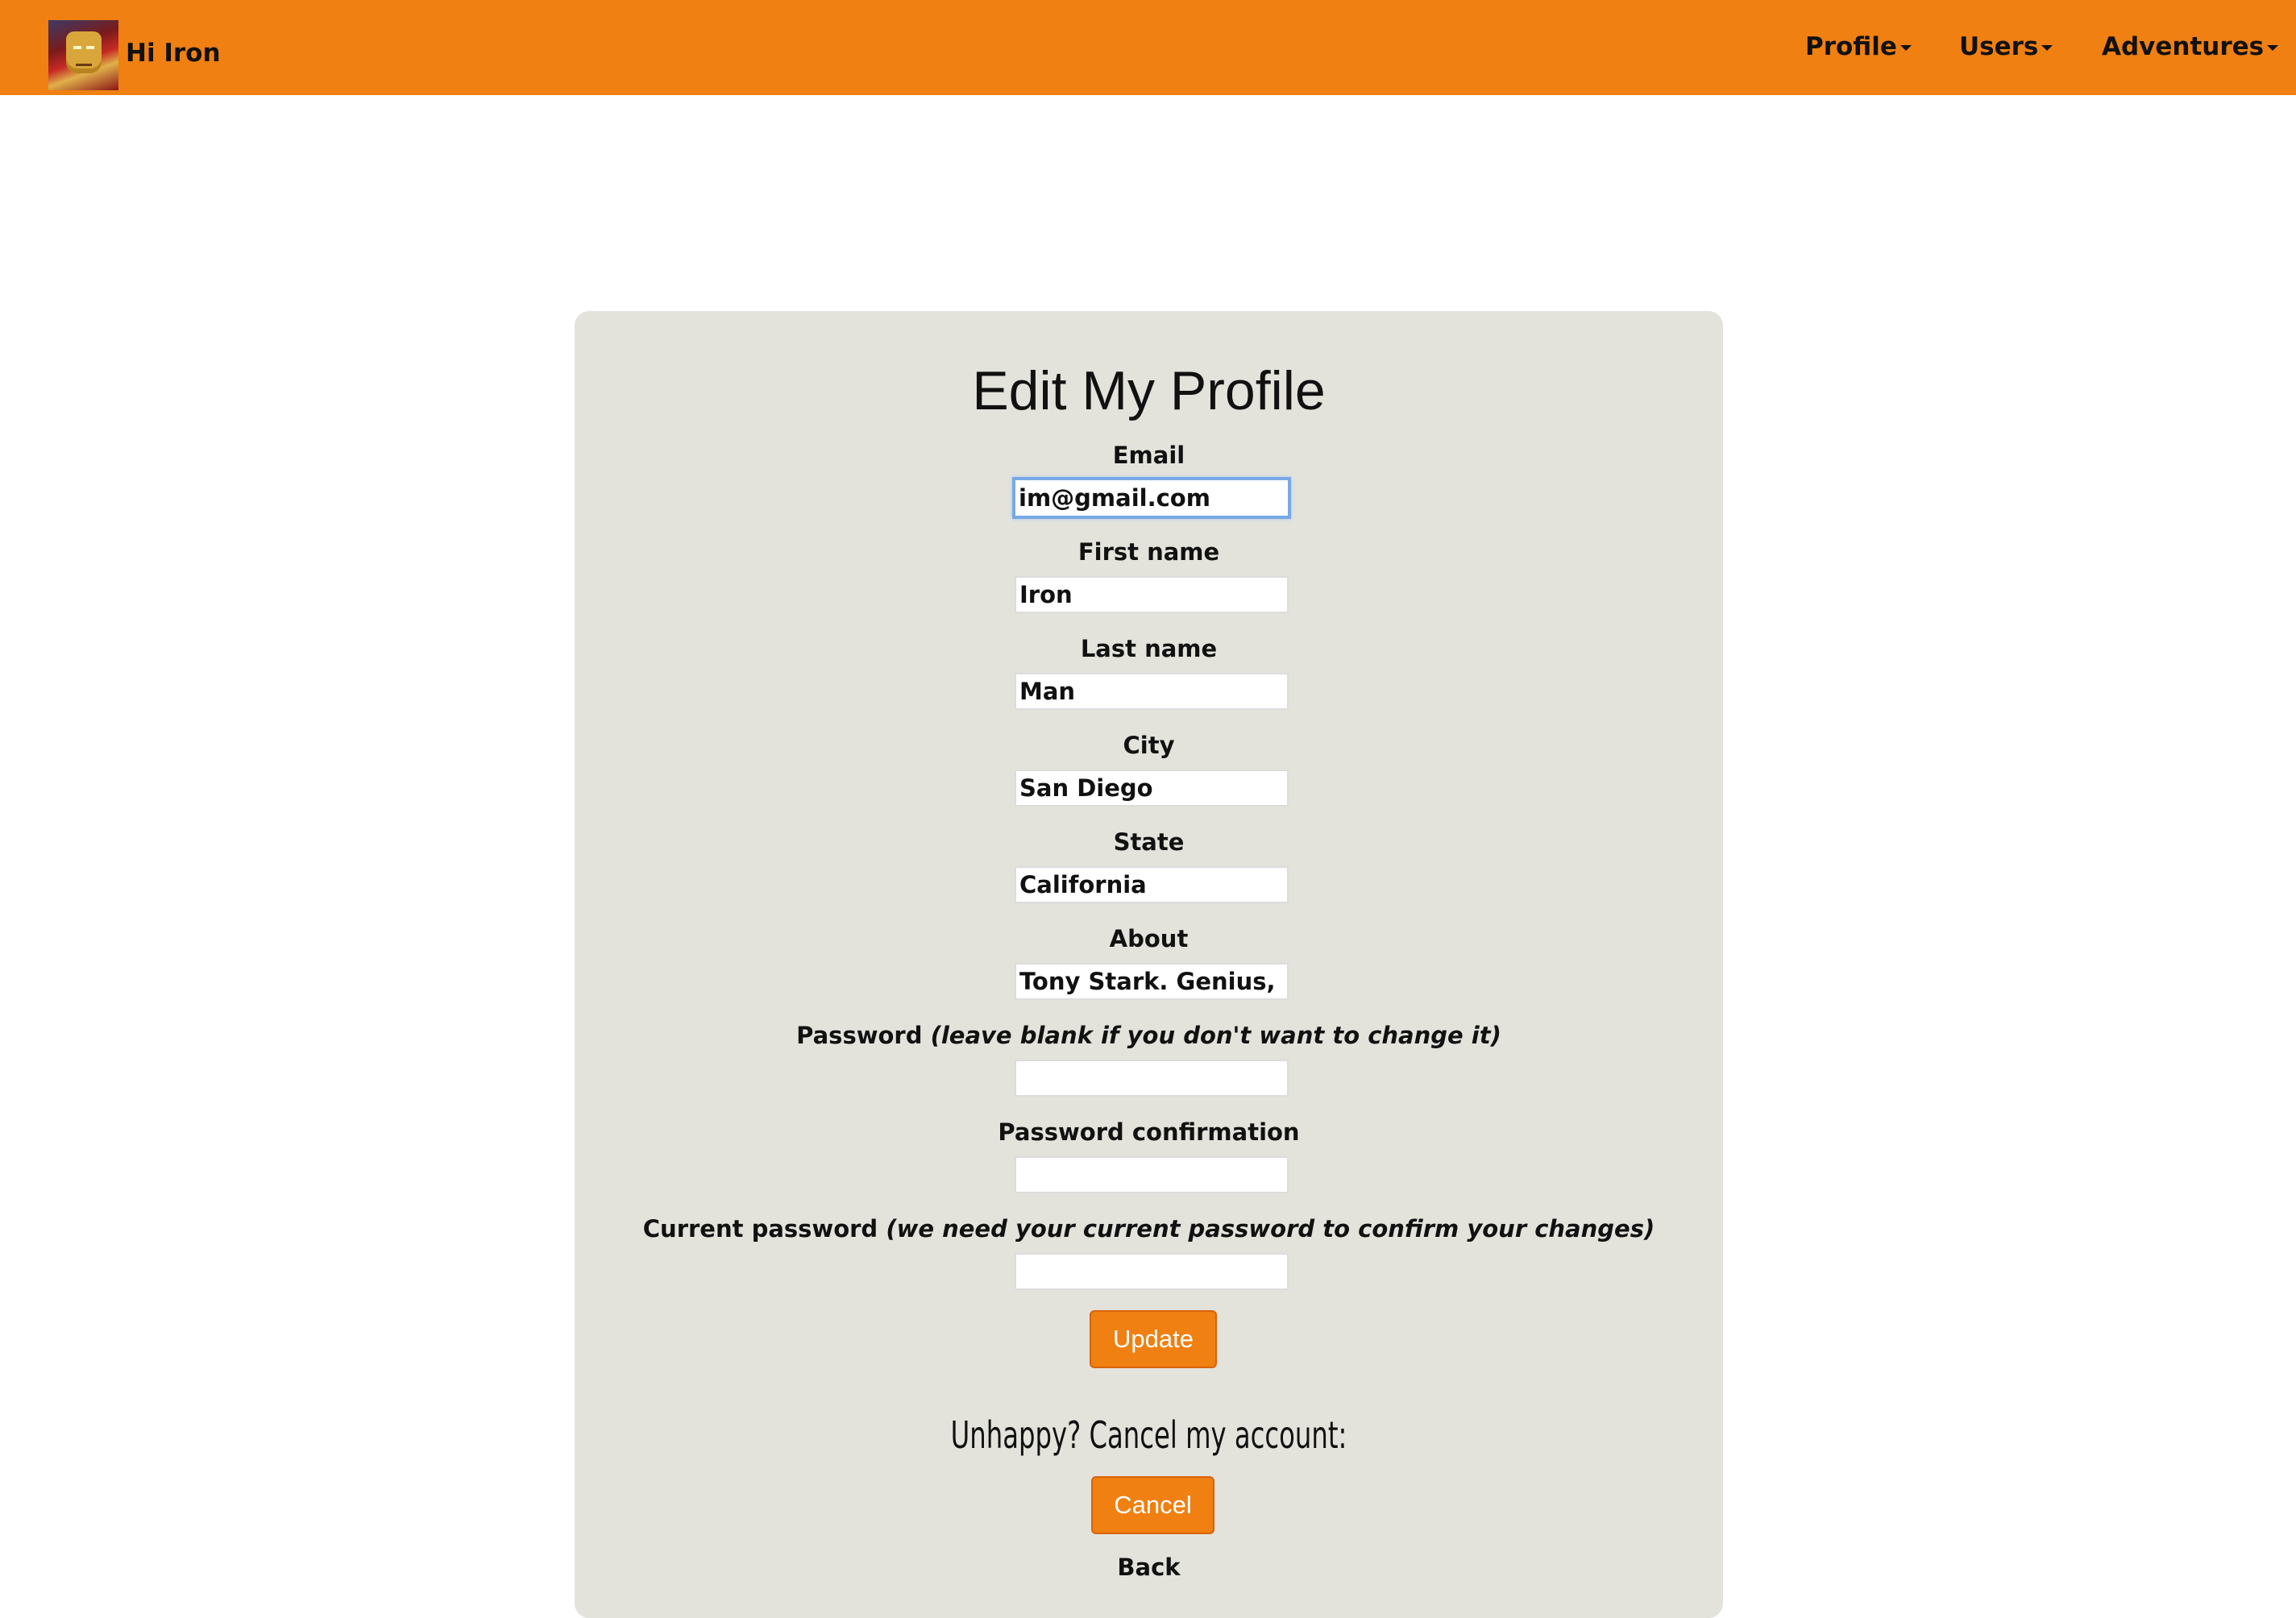 This screenshot has width=2296, height=1618. I want to click on avatar-helmet, so click(84, 52).